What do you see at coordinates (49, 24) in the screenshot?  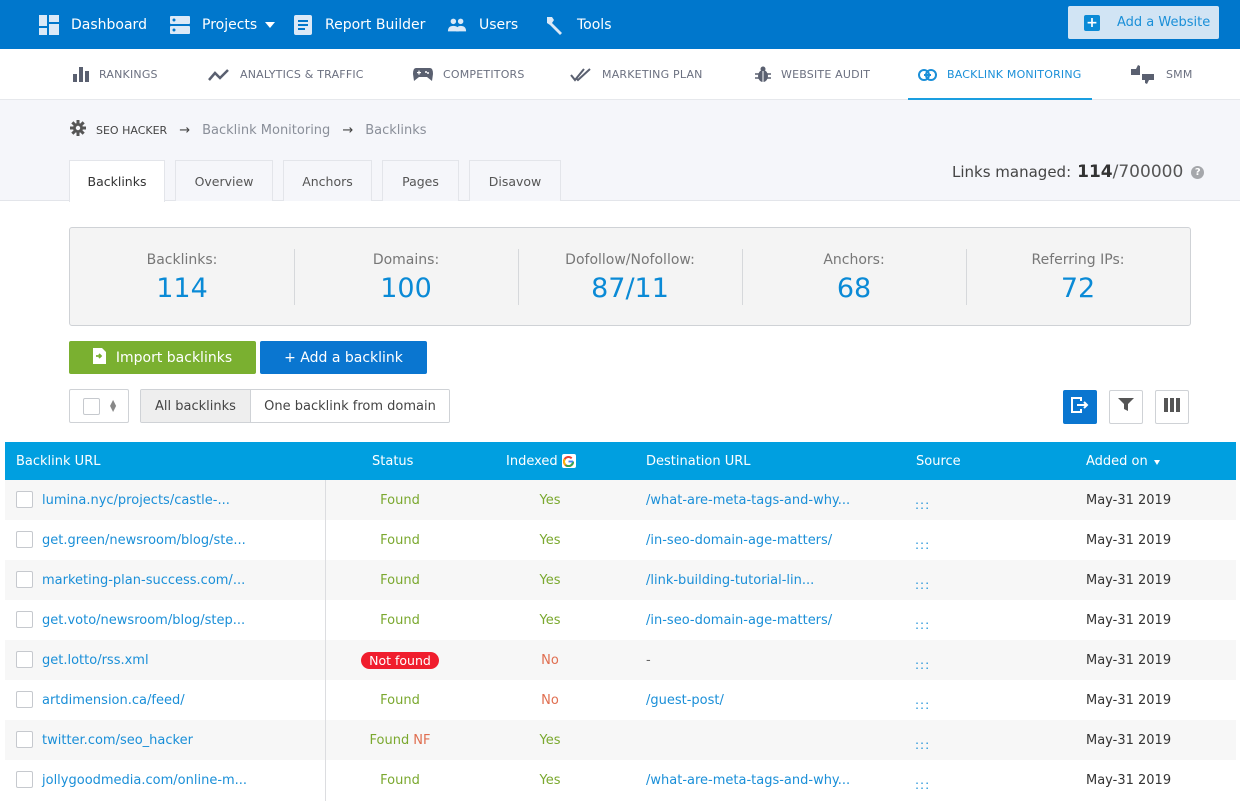 I see `dashboard-icon` at bounding box center [49, 24].